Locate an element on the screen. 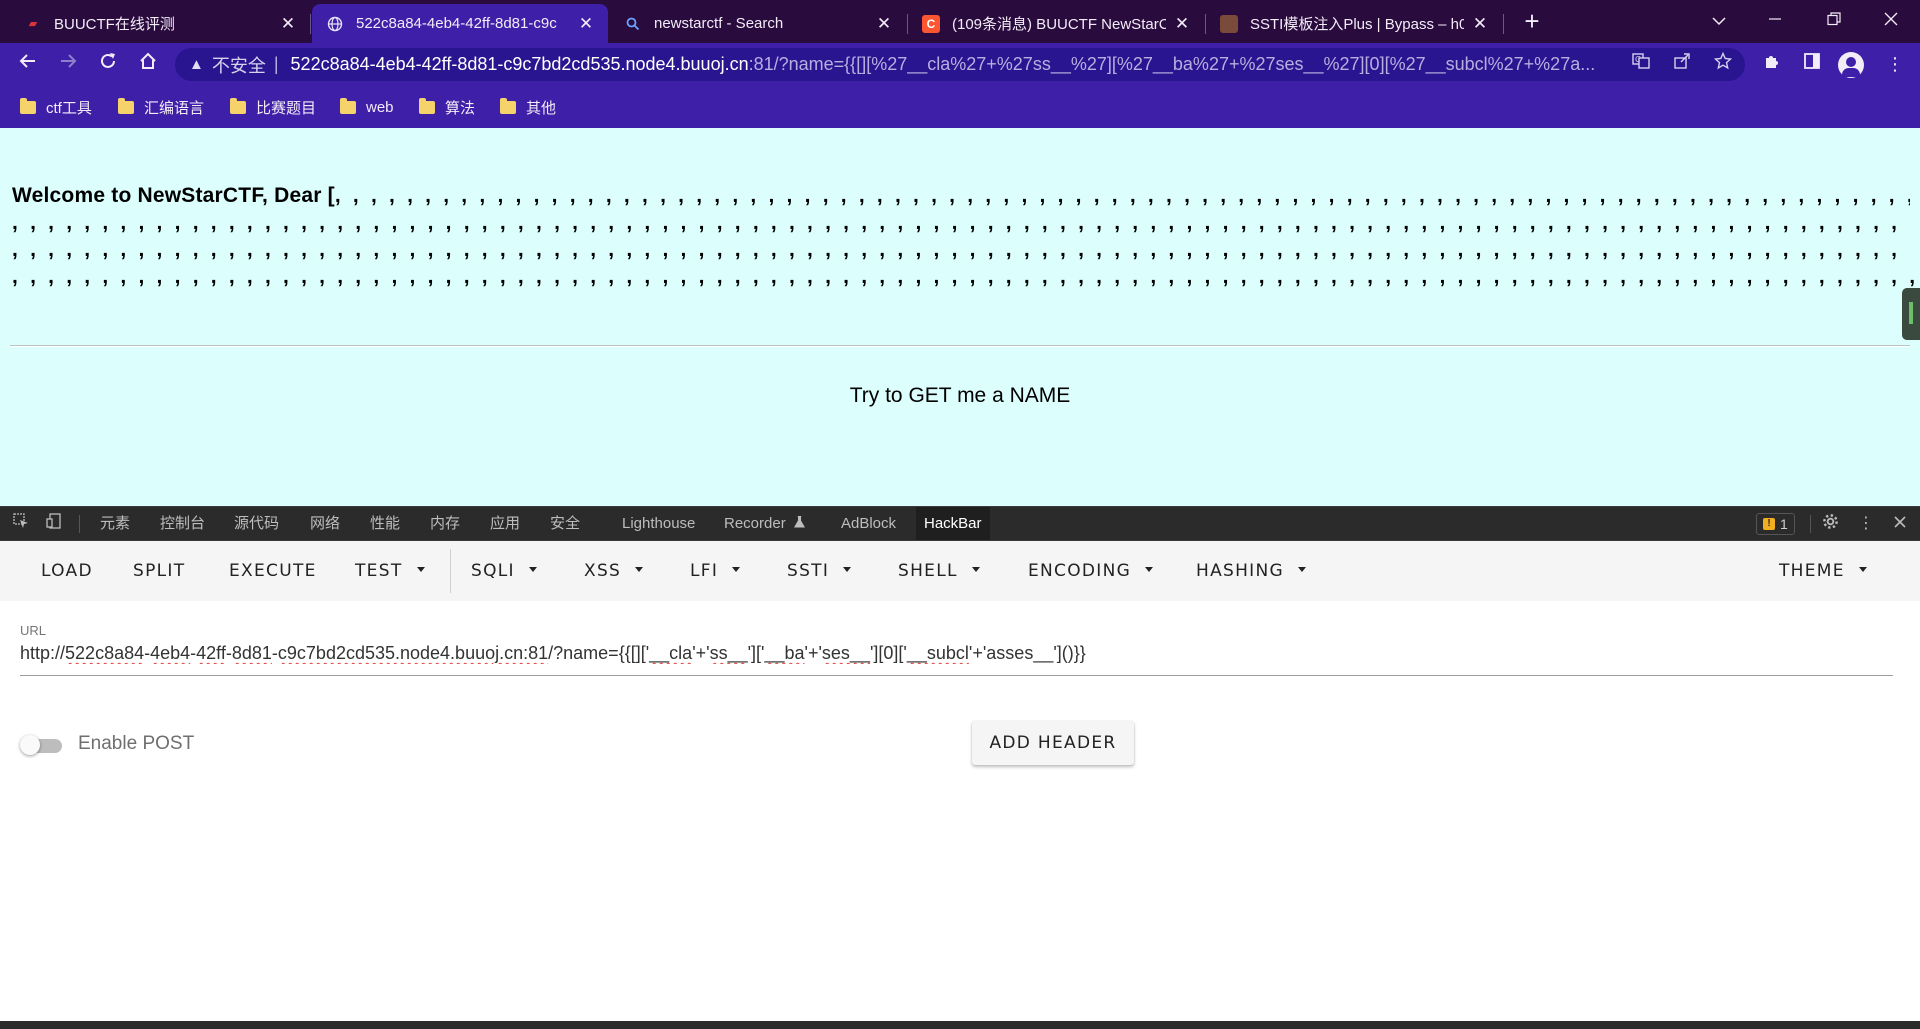 This screenshot has height=1029, width=1920. devtools-tab-application: 应用 is located at coordinates (505, 523).